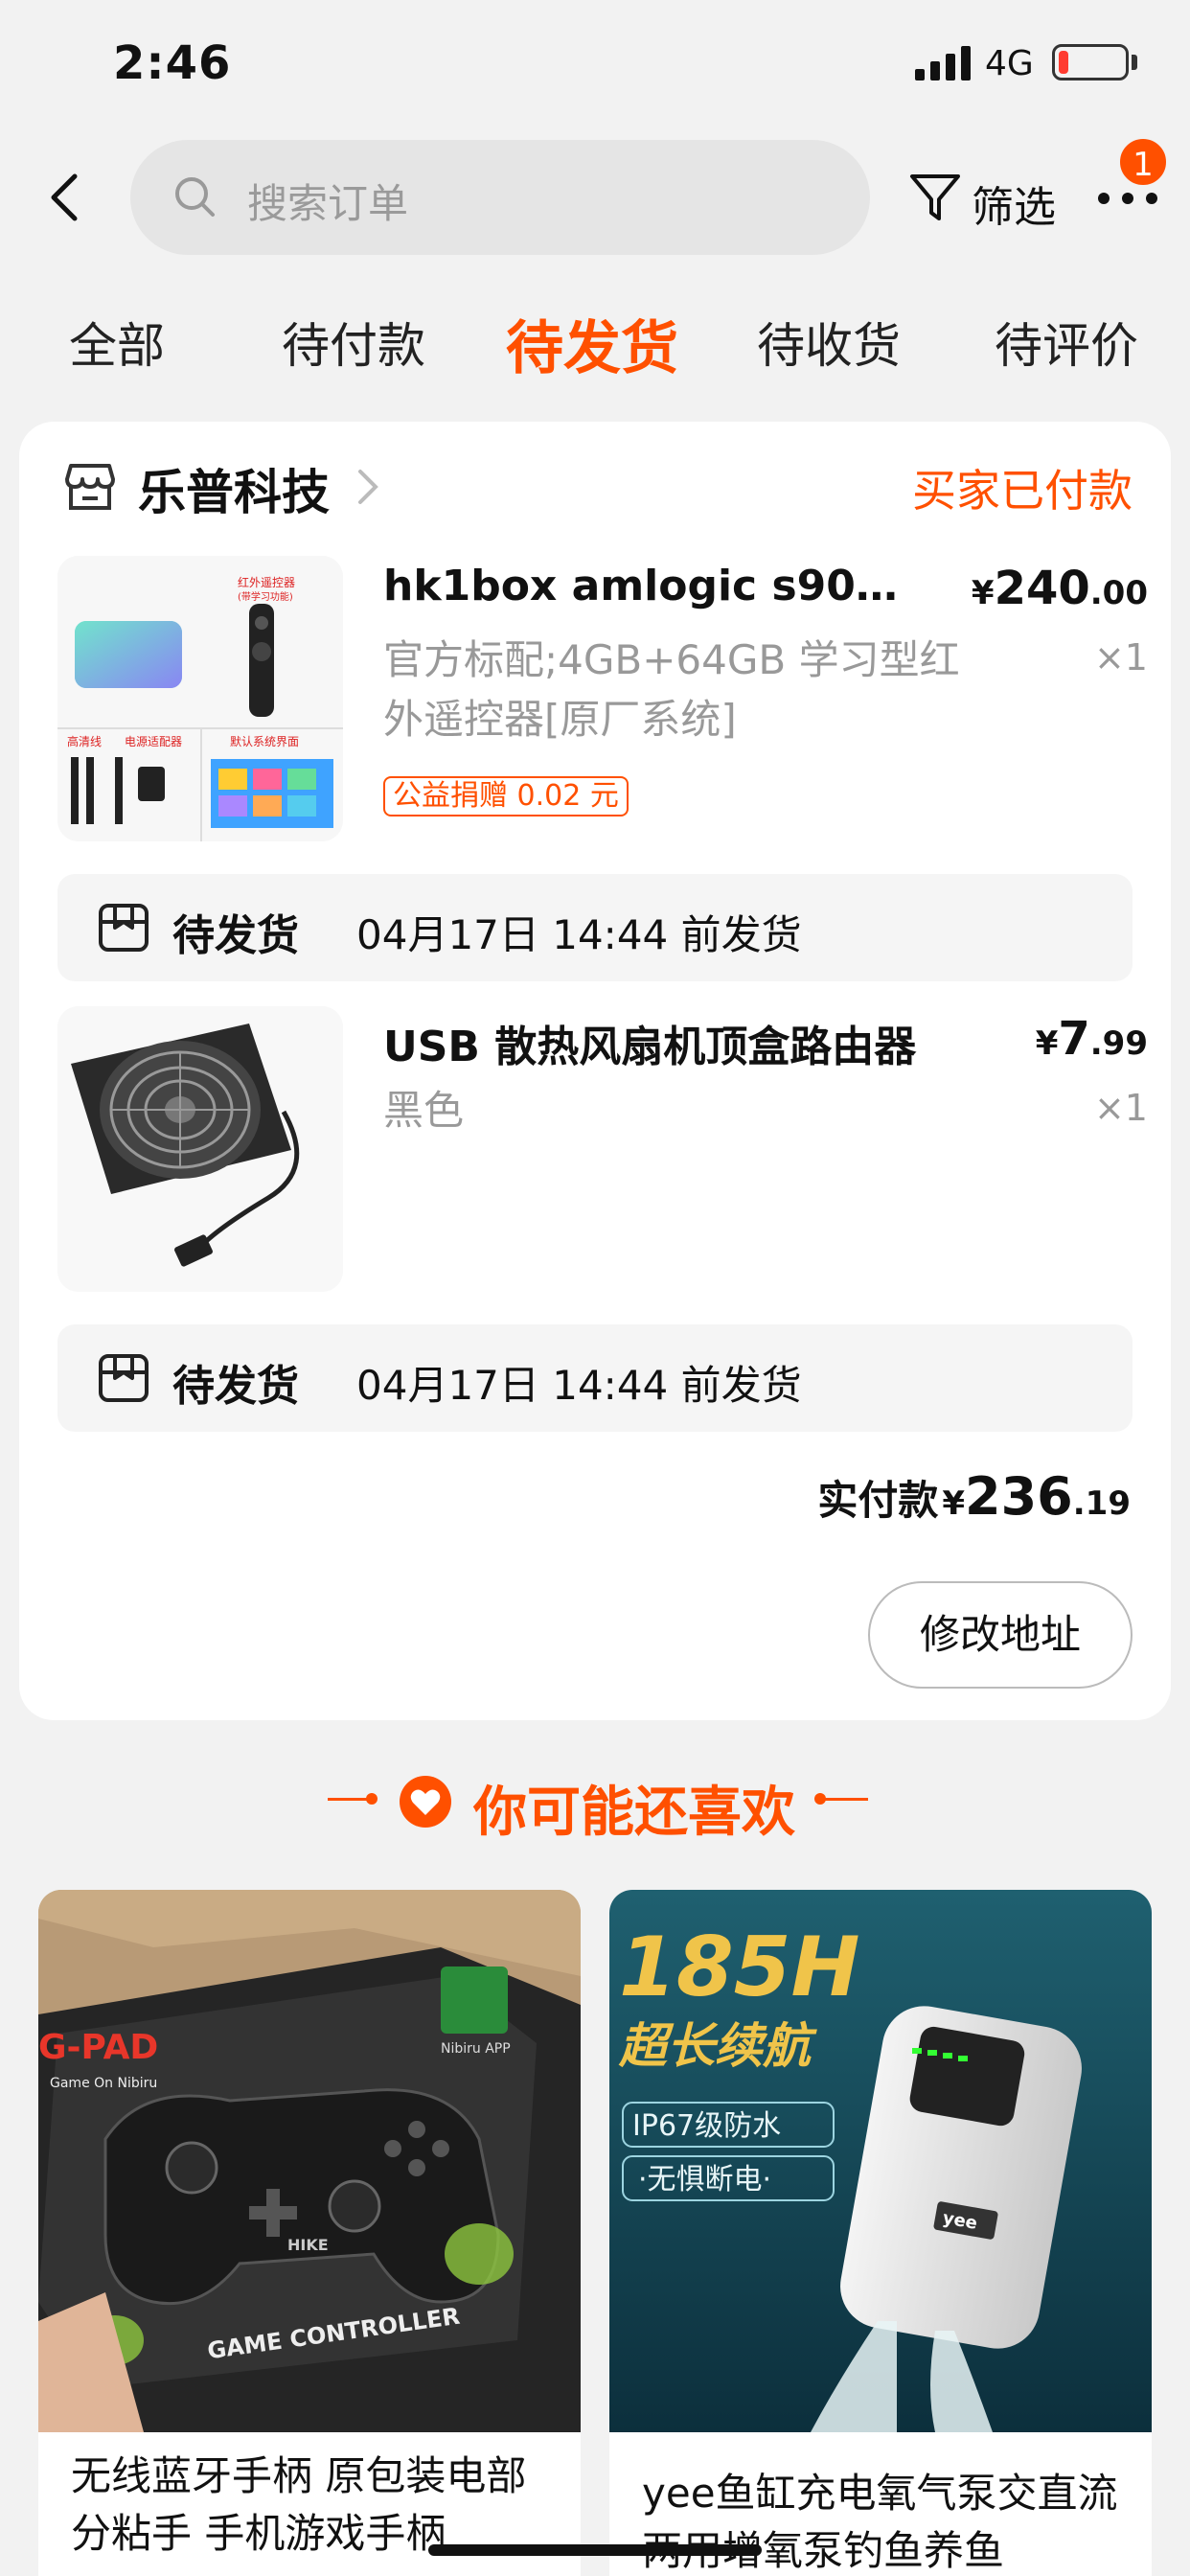 Image resolution: width=1190 pixels, height=2576 pixels. What do you see at coordinates (117, 342) in the screenshot?
I see `tab-all: 全部` at bounding box center [117, 342].